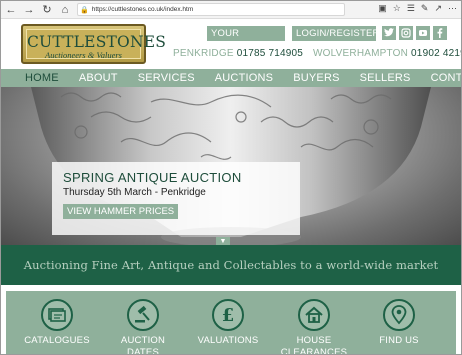  What do you see at coordinates (223, 241) in the screenshot?
I see `chevron-down-icon: ▼` at bounding box center [223, 241].